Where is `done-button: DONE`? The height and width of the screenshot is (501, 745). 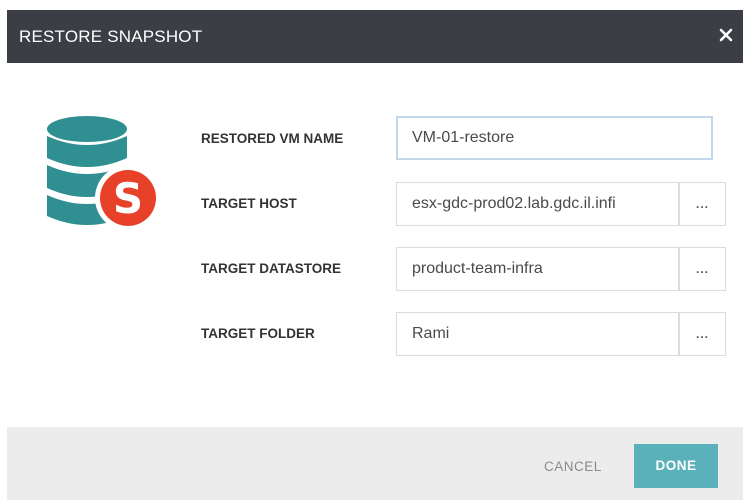 done-button: DONE is located at coordinates (676, 466).